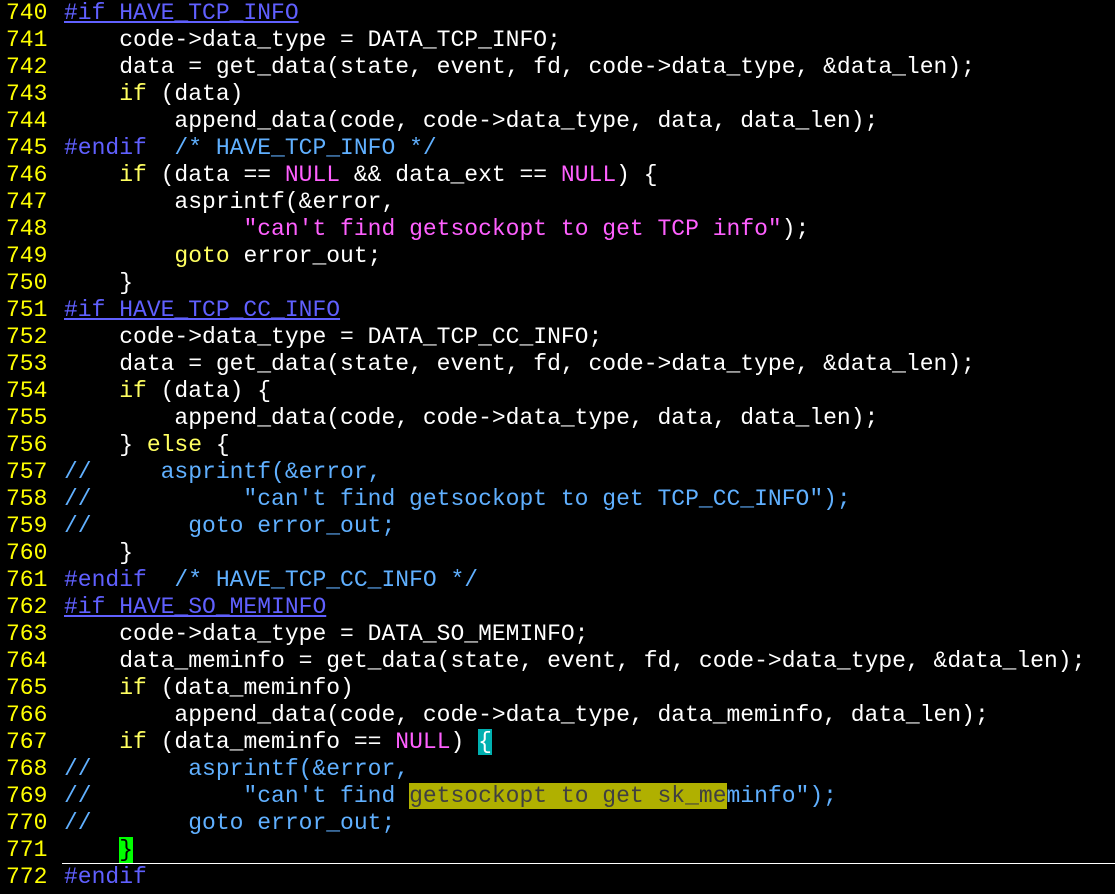  I want to click on line-number: 746, so click(27, 175).